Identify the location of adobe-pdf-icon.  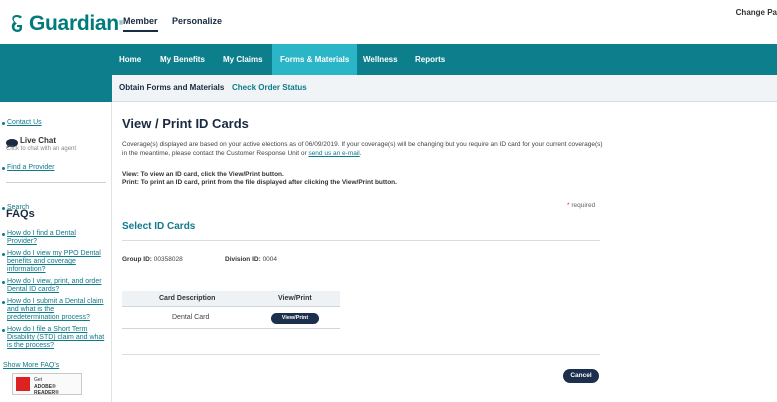
(23, 384).